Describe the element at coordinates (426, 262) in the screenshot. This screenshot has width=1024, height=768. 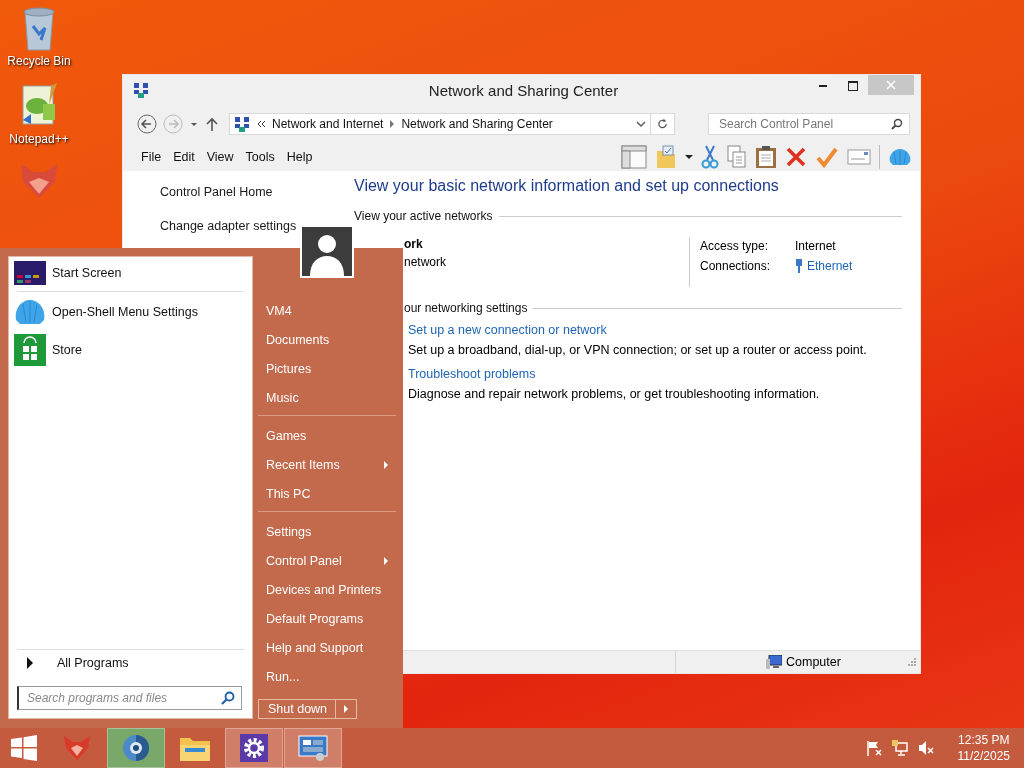
I see `network-type: network` at that location.